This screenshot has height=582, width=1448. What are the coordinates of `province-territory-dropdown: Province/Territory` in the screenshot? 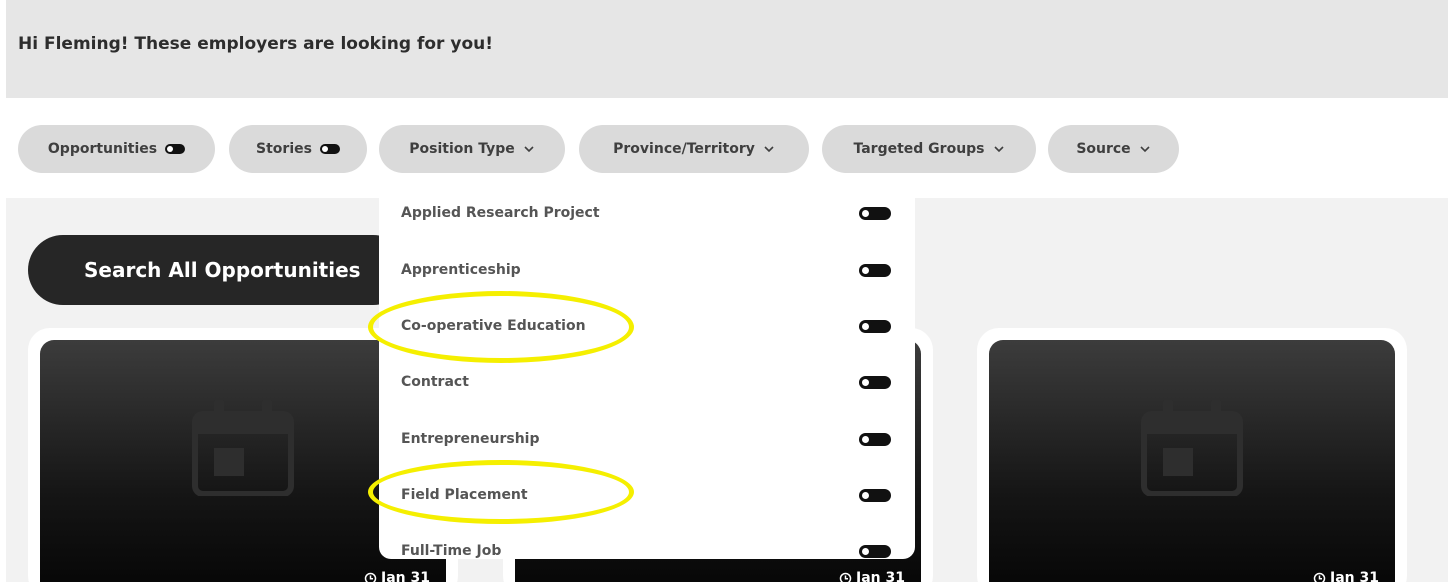 It's located at (694, 149).